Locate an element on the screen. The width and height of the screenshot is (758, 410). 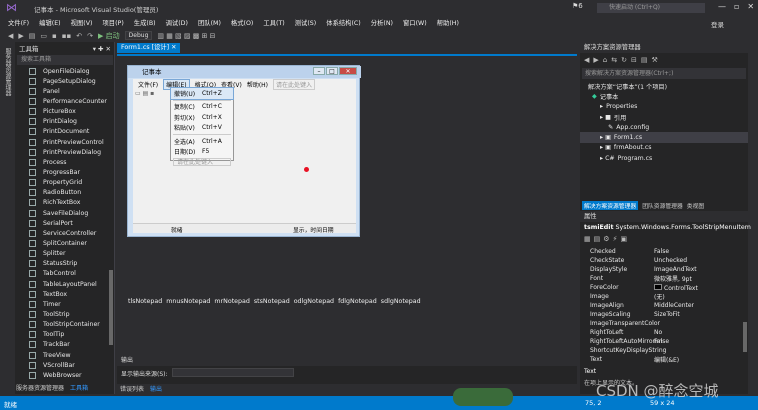
collapse-icon: ⊟ is located at coordinates (634, 60).